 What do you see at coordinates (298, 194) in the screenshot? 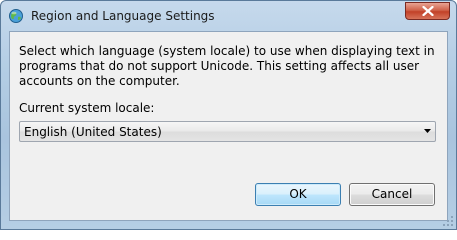
I see `ok-button: OK` at bounding box center [298, 194].